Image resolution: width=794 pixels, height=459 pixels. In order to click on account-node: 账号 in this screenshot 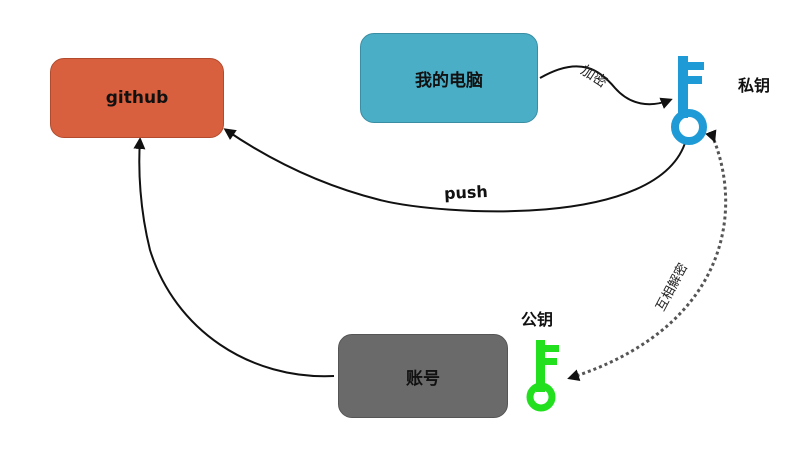, I will do `click(423, 376)`.